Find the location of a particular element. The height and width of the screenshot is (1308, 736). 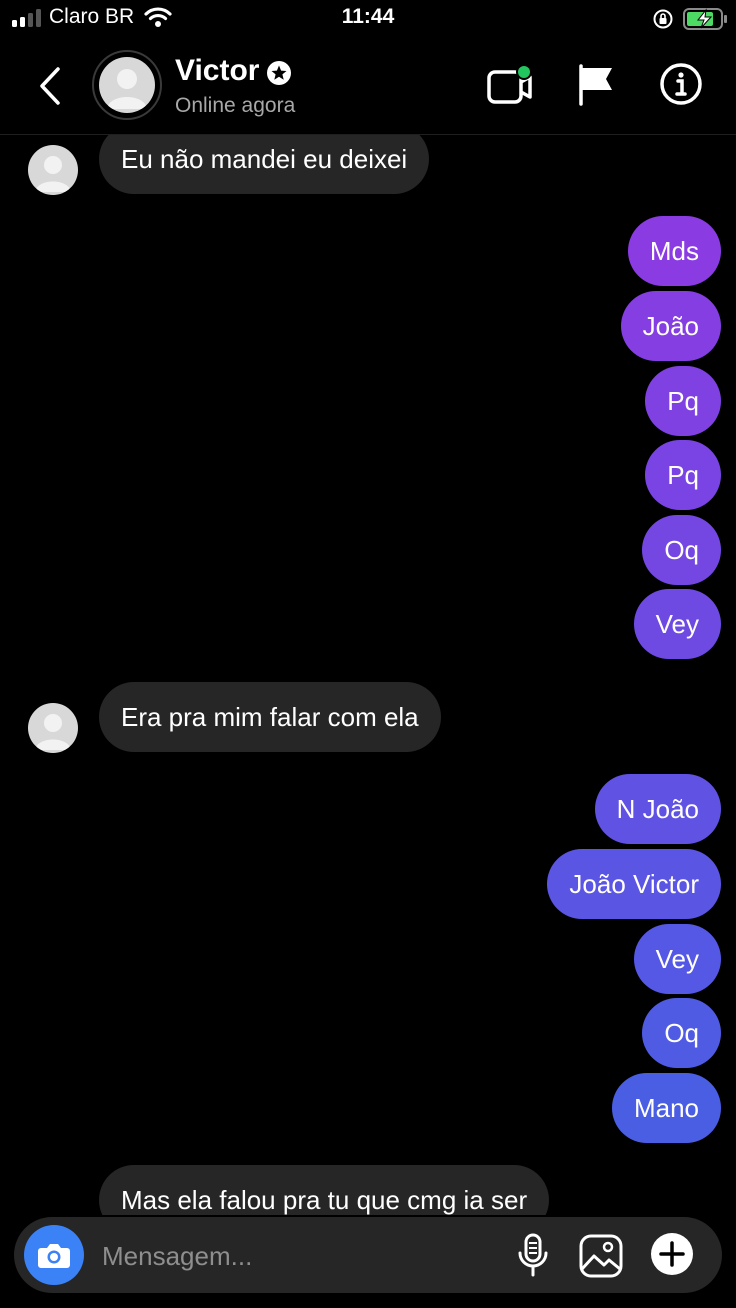

status-bar: Claro BR 11:44 is located at coordinates (368, 20).